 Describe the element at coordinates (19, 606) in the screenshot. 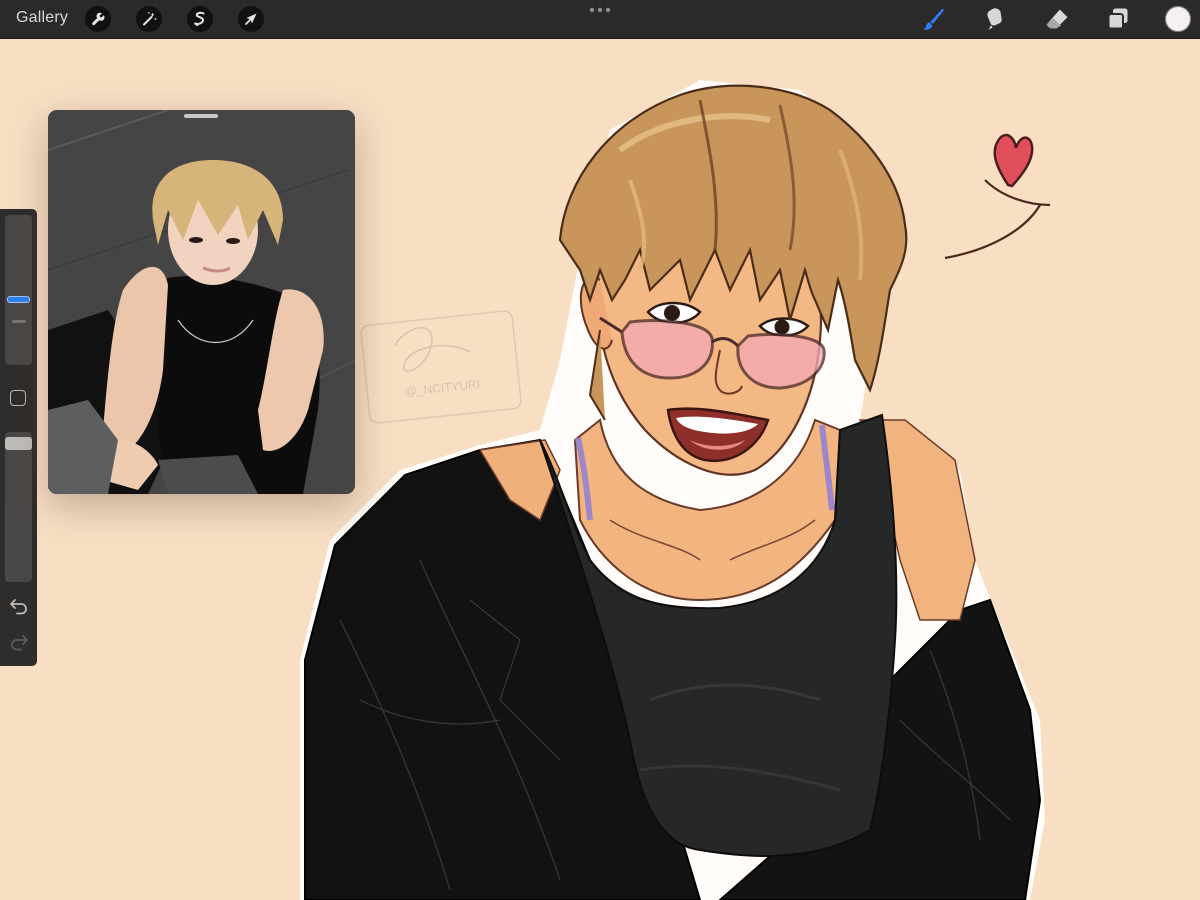

I see `undo-icon` at that location.